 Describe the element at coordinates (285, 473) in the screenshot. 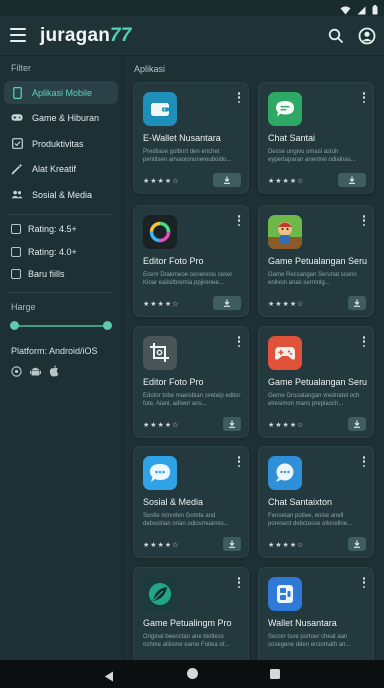

I see `message-icon` at that location.